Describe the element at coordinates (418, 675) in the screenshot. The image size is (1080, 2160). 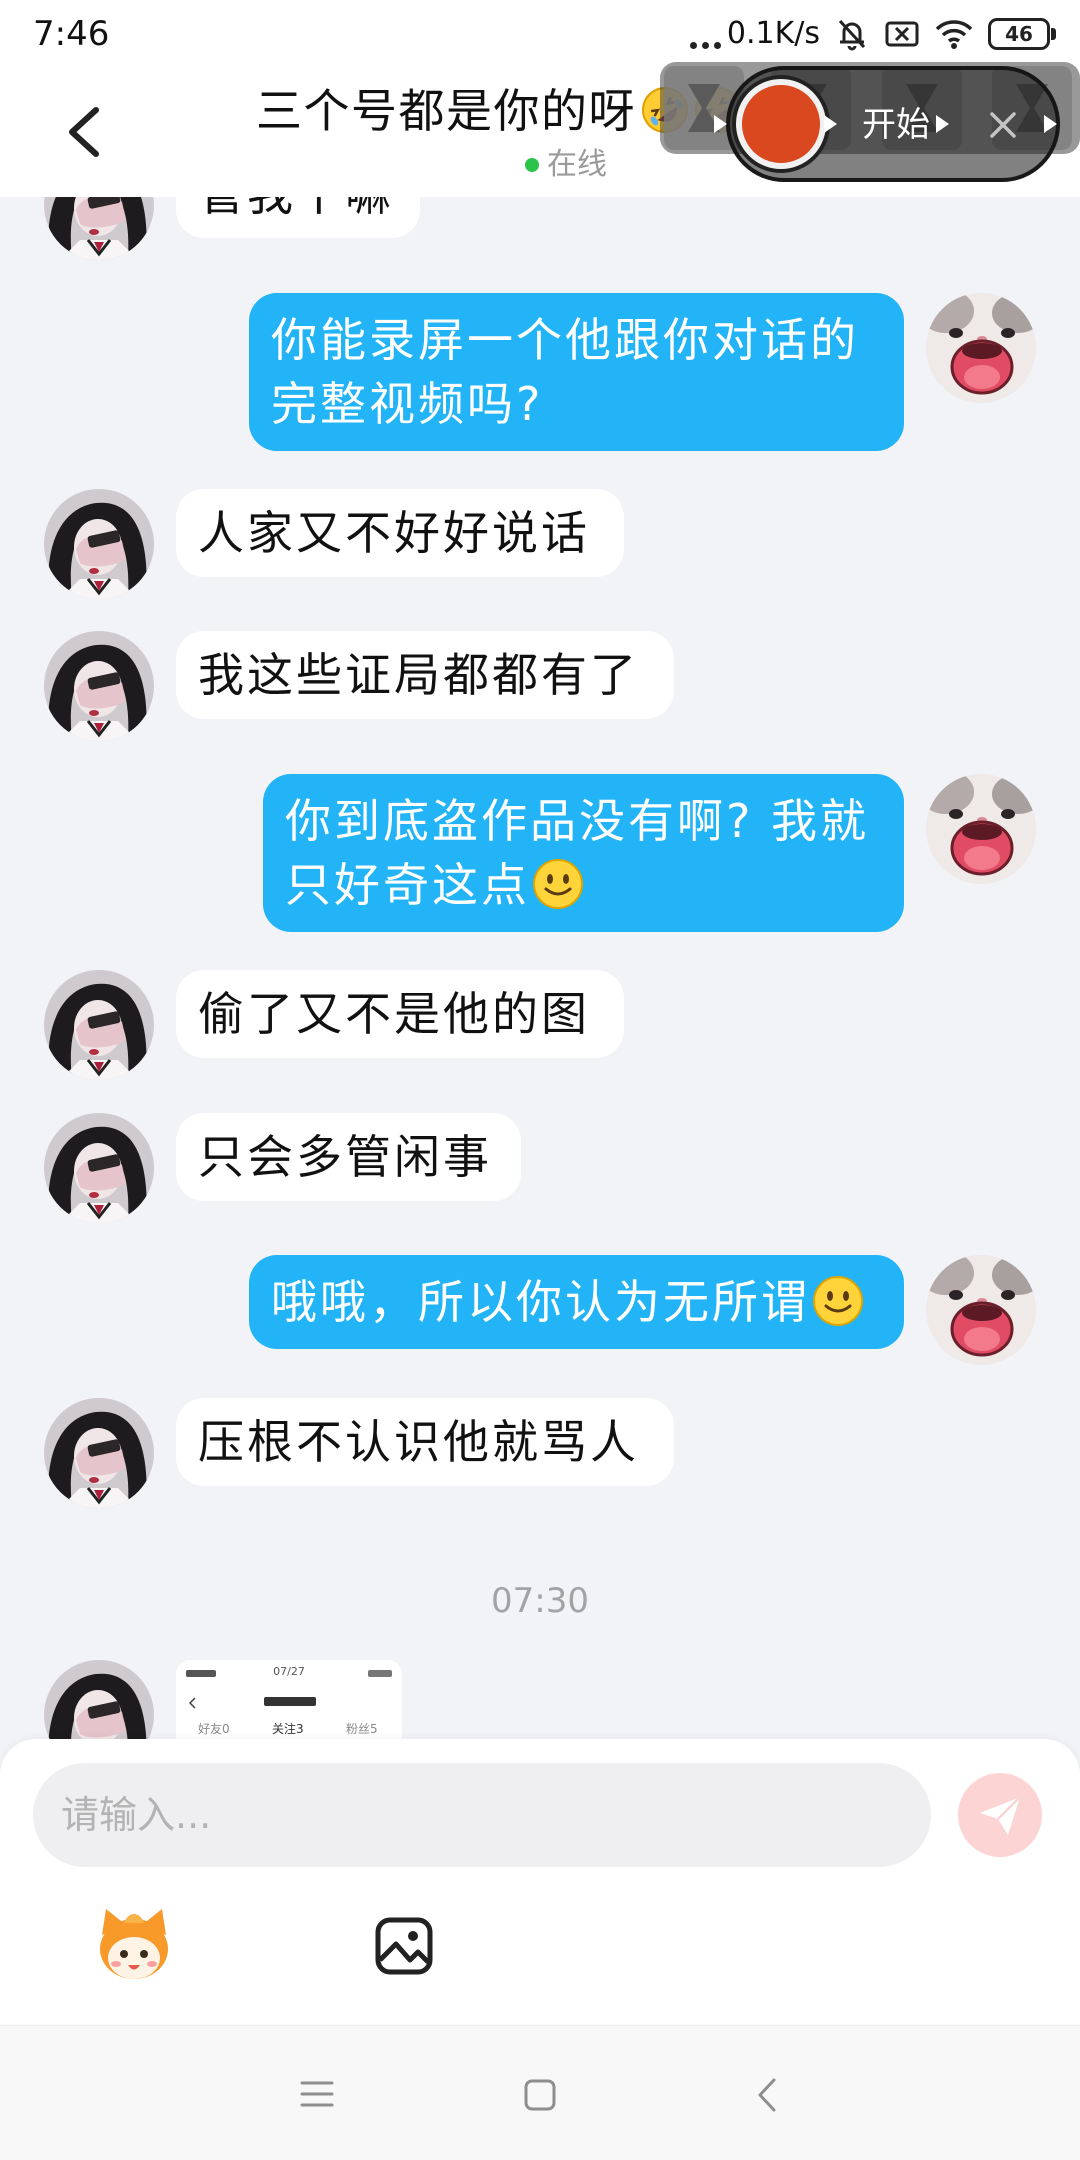
I see `message-text: 我这些证局都都有了` at that location.